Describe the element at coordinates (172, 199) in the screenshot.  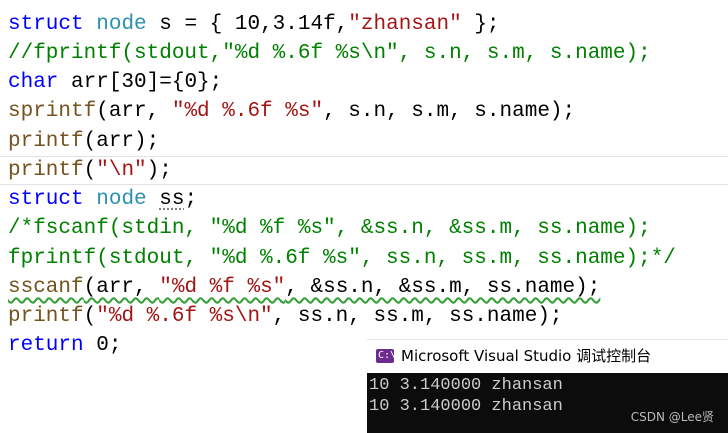
I see `variable-name: ss` at that location.